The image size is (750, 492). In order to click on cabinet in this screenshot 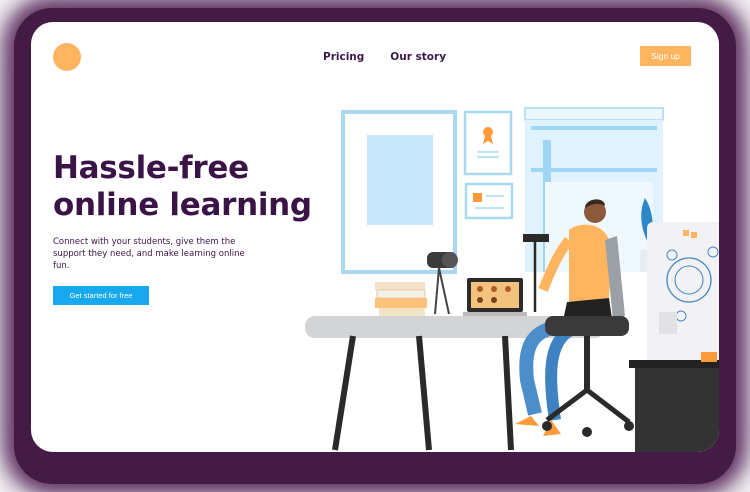, I will do `click(677, 408)`.